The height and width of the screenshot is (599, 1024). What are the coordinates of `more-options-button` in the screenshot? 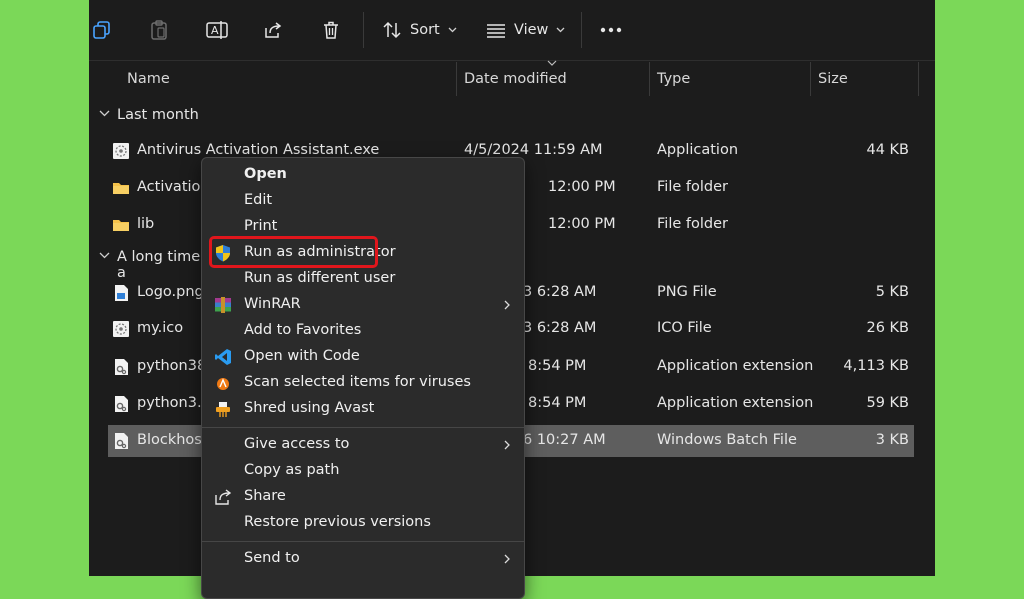 It's located at (611, 30).